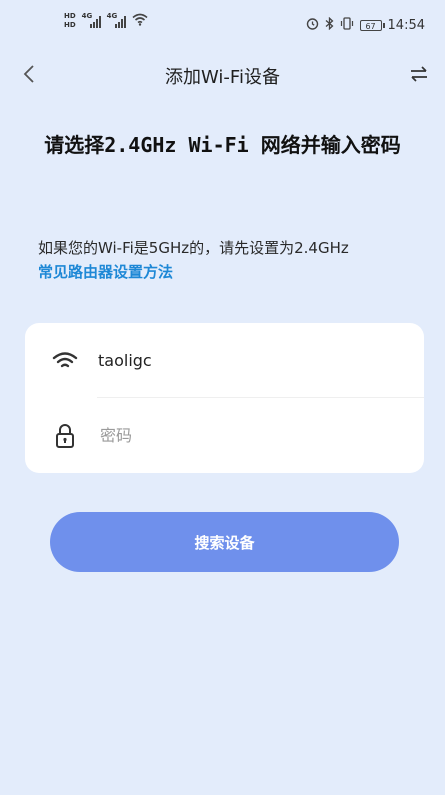  Describe the element at coordinates (372, 25) in the screenshot. I see `battery-icon: 67` at that location.